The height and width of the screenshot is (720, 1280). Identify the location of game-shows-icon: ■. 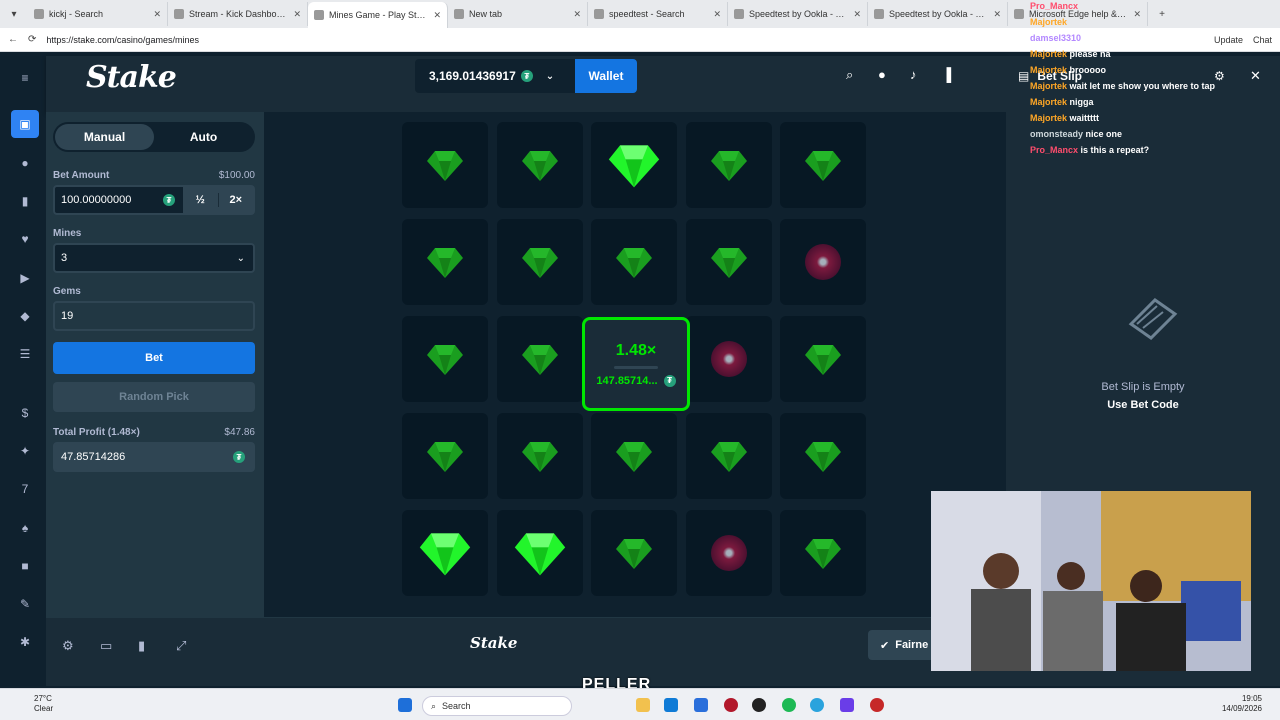
(25, 566).